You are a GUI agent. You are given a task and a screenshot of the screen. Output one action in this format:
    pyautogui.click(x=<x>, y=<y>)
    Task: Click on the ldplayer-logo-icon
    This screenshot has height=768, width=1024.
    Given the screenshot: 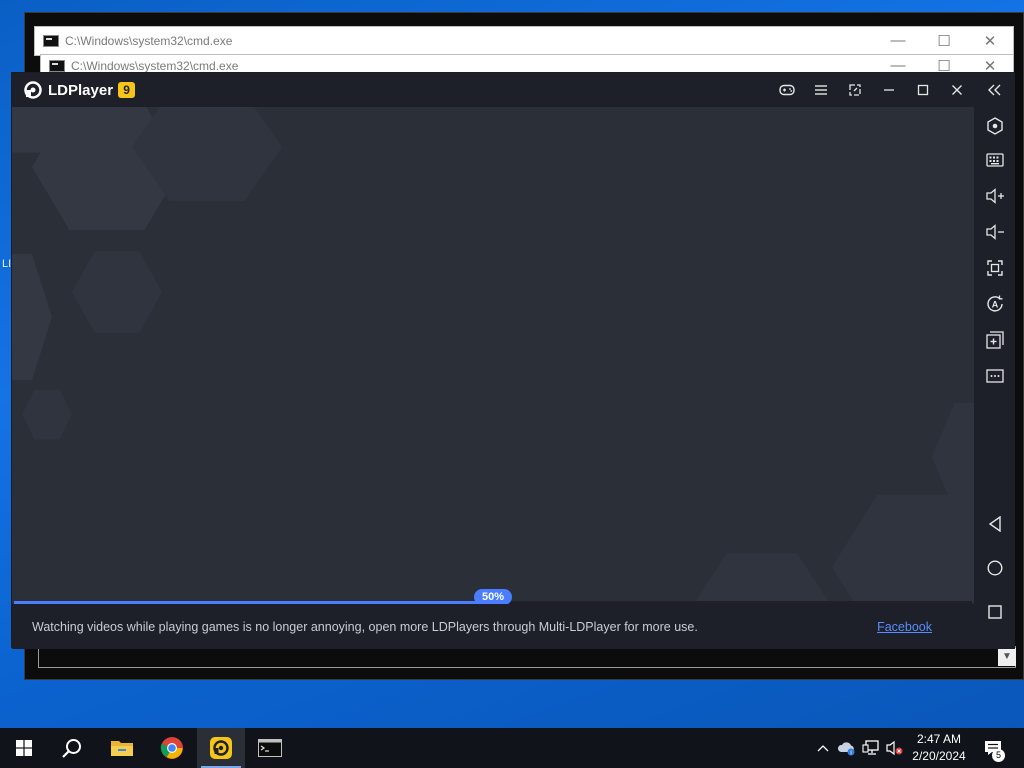 What is the action you would take?
    pyautogui.click(x=33, y=90)
    